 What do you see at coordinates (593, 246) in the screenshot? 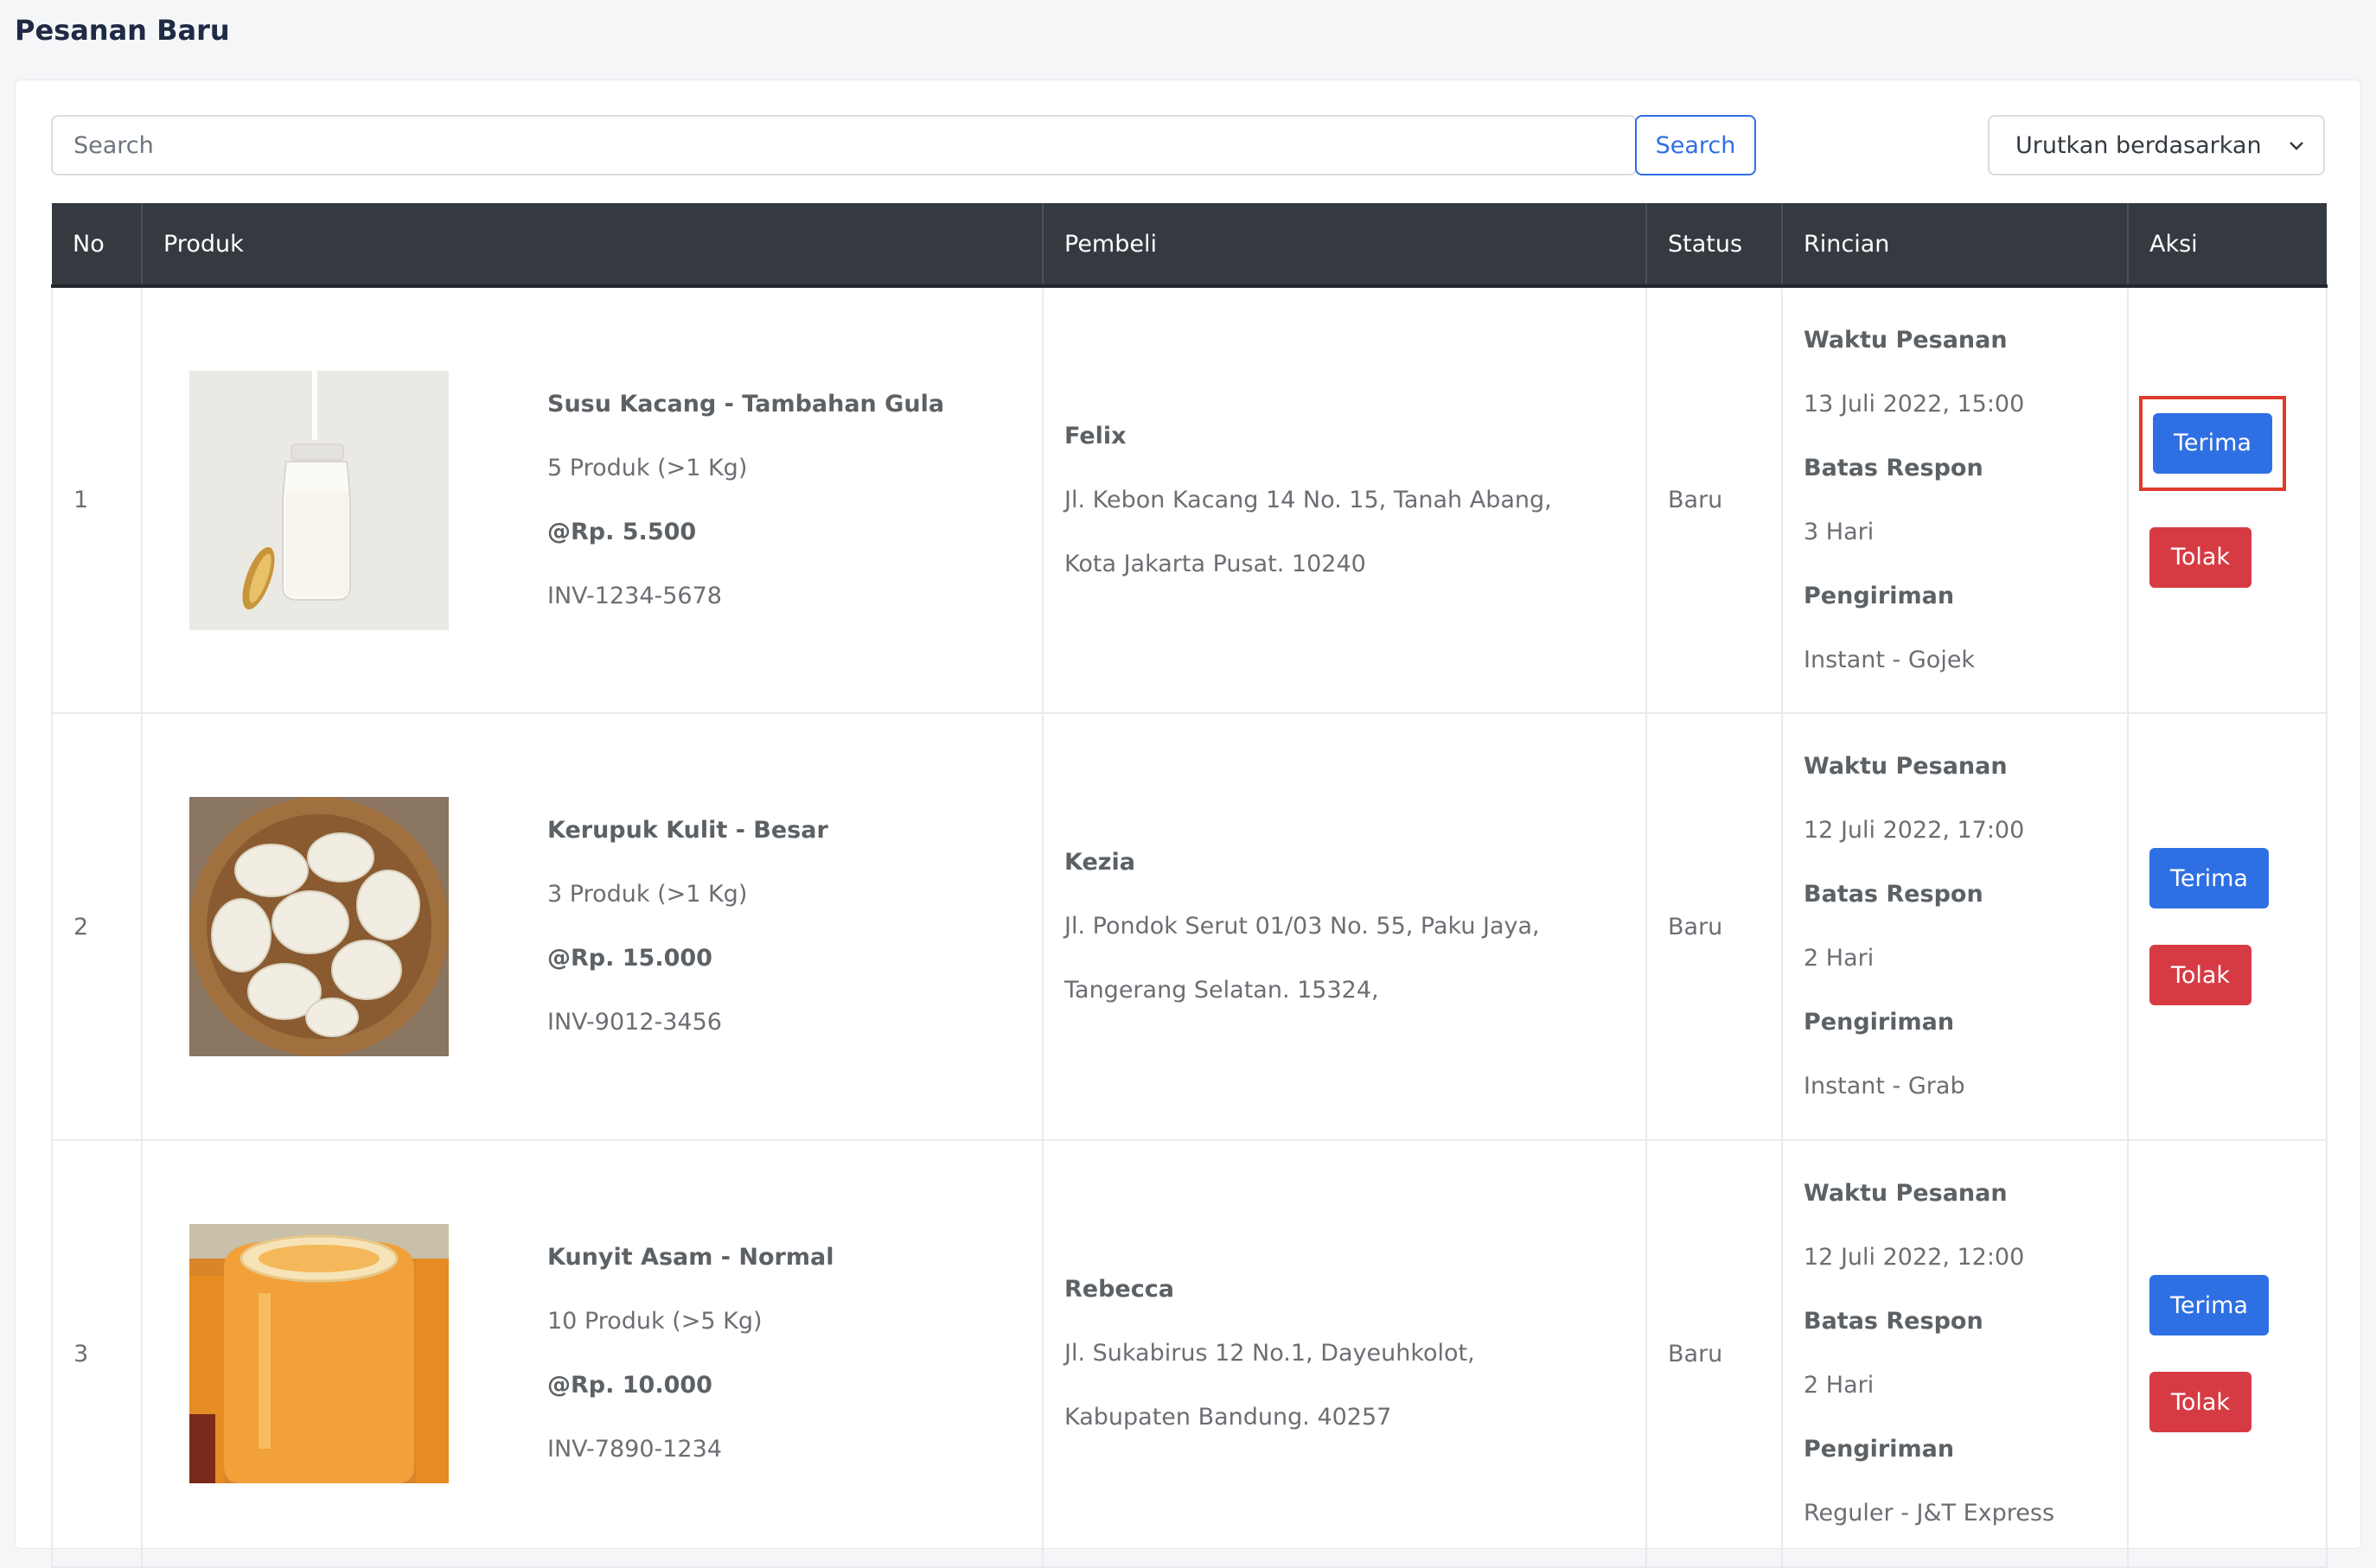
I see `header-produk: Produk` at bounding box center [593, 246].